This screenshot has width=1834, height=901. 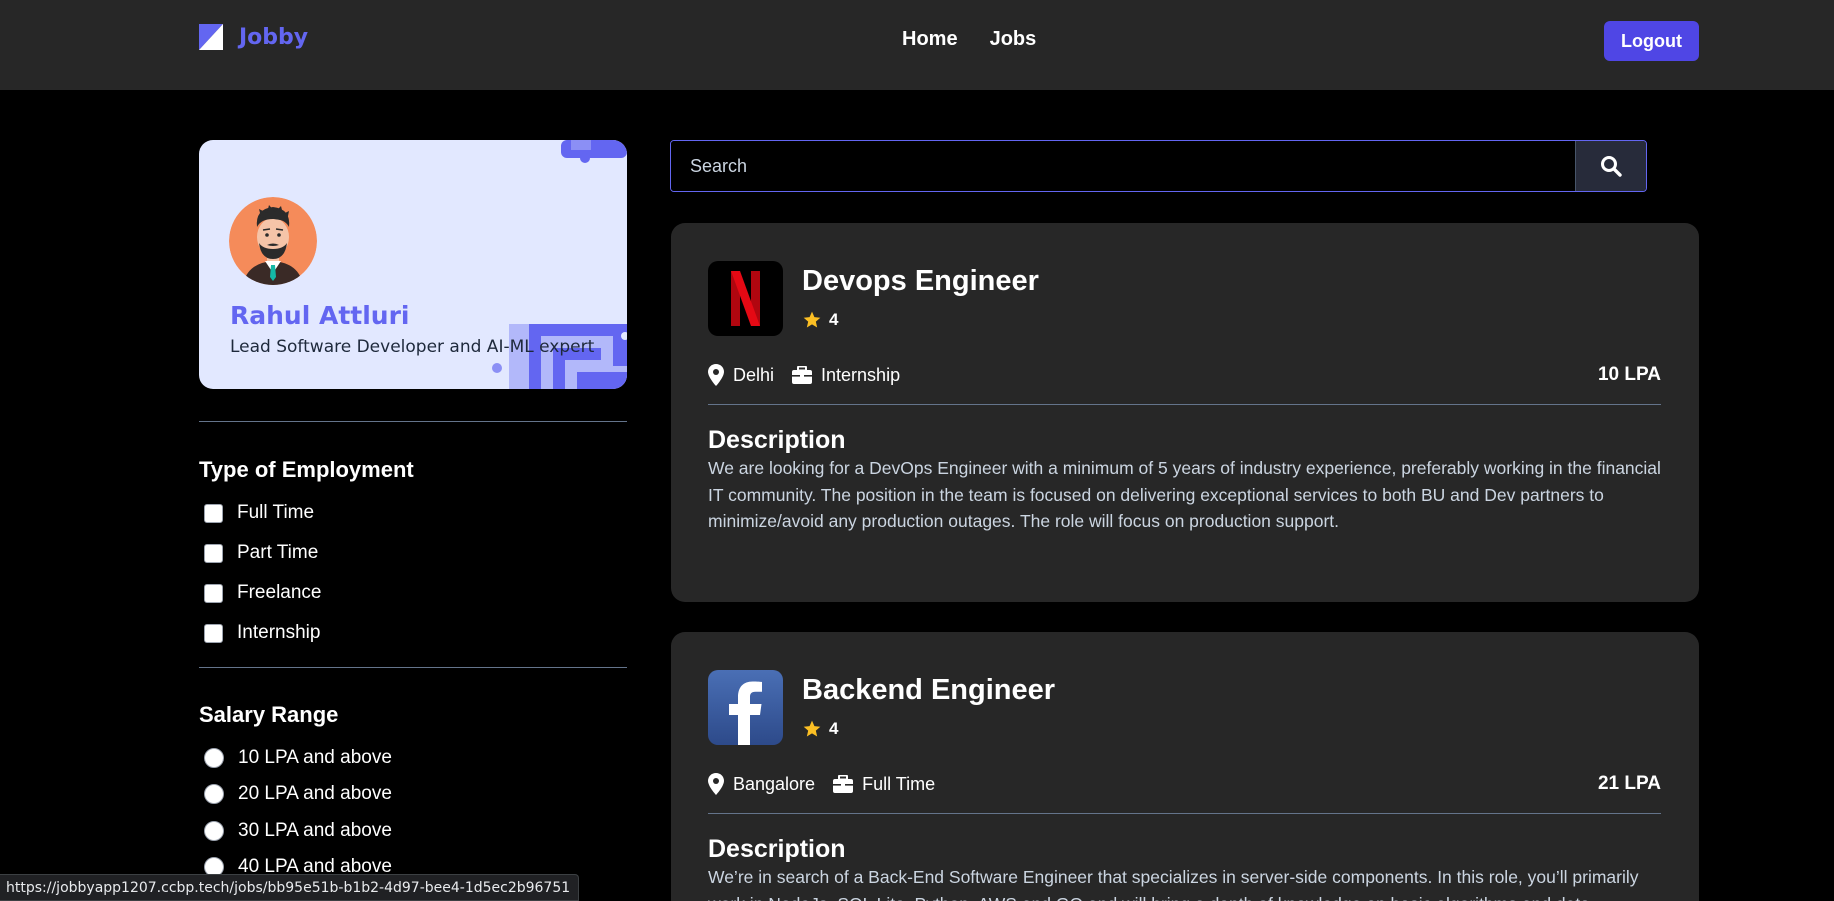 What do you see at coordinates (899, 783) in the screenshot?
I see `job-type-text: Full Time` at bounding box center [899, 783].